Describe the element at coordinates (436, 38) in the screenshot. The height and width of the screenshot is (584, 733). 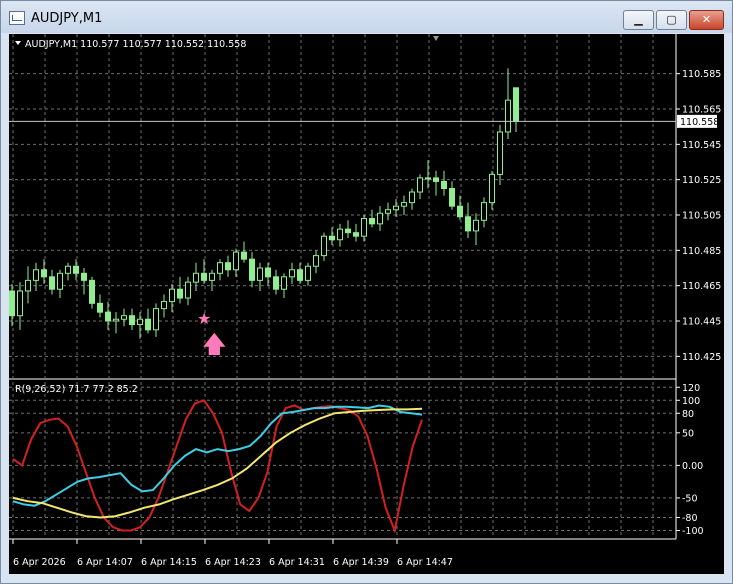
I see `chart-shift-marker` at that location.